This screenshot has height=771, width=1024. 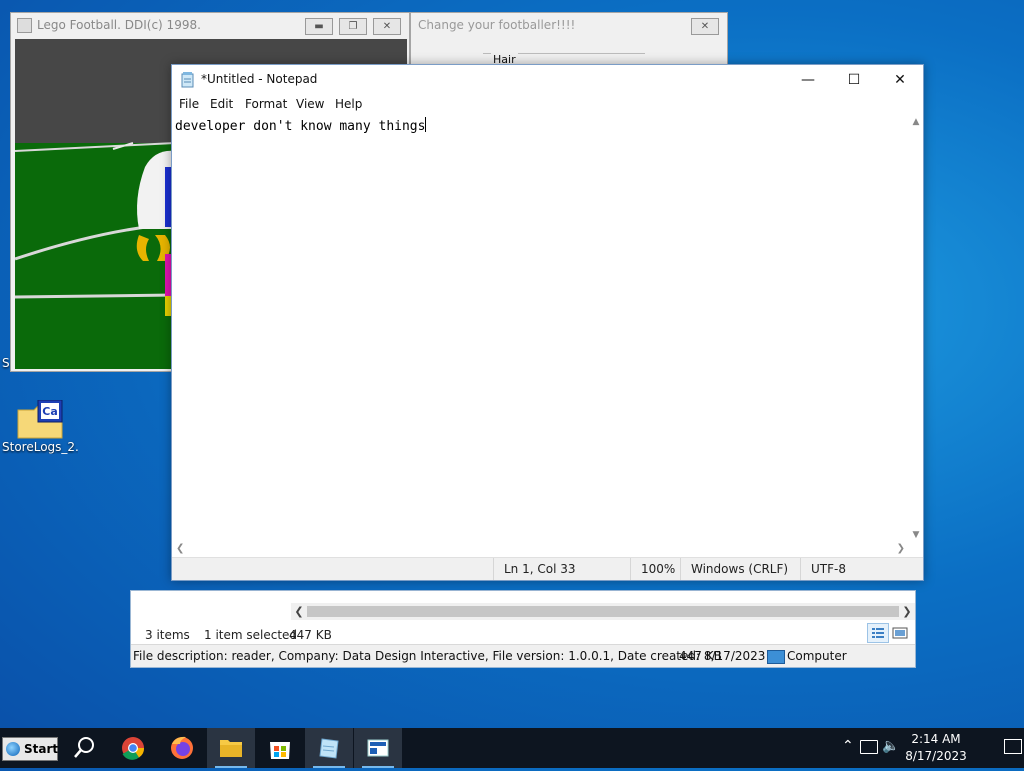 I want to click on horizontal-scrollbar: ❮ ❯, so click(x=540, y=550).